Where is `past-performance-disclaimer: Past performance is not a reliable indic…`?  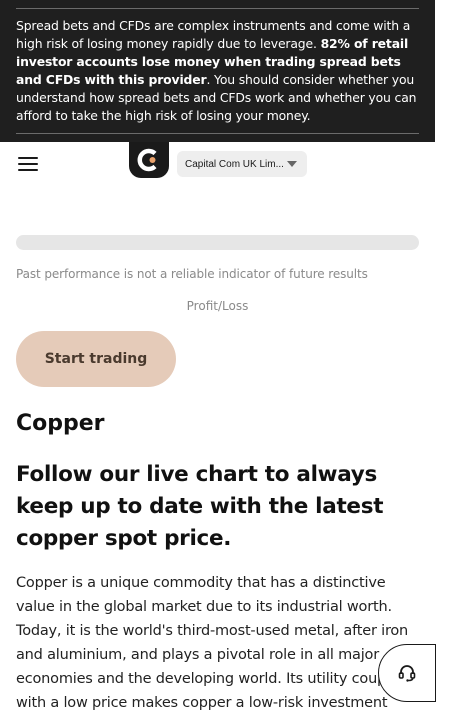 past-performance-disclaimer: Past performance is not a reliable indic… is located at coordinates (192, 274).